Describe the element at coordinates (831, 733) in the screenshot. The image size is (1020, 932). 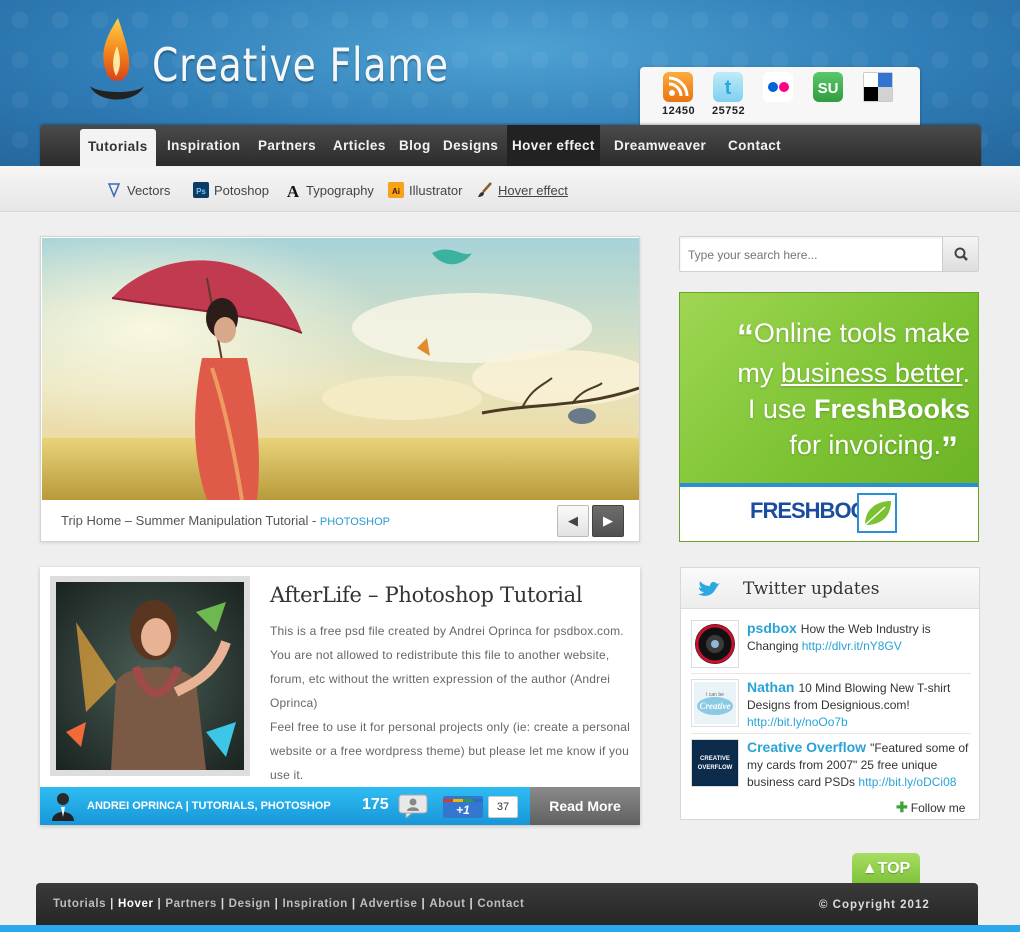
I see `tweet-divider` at that location.